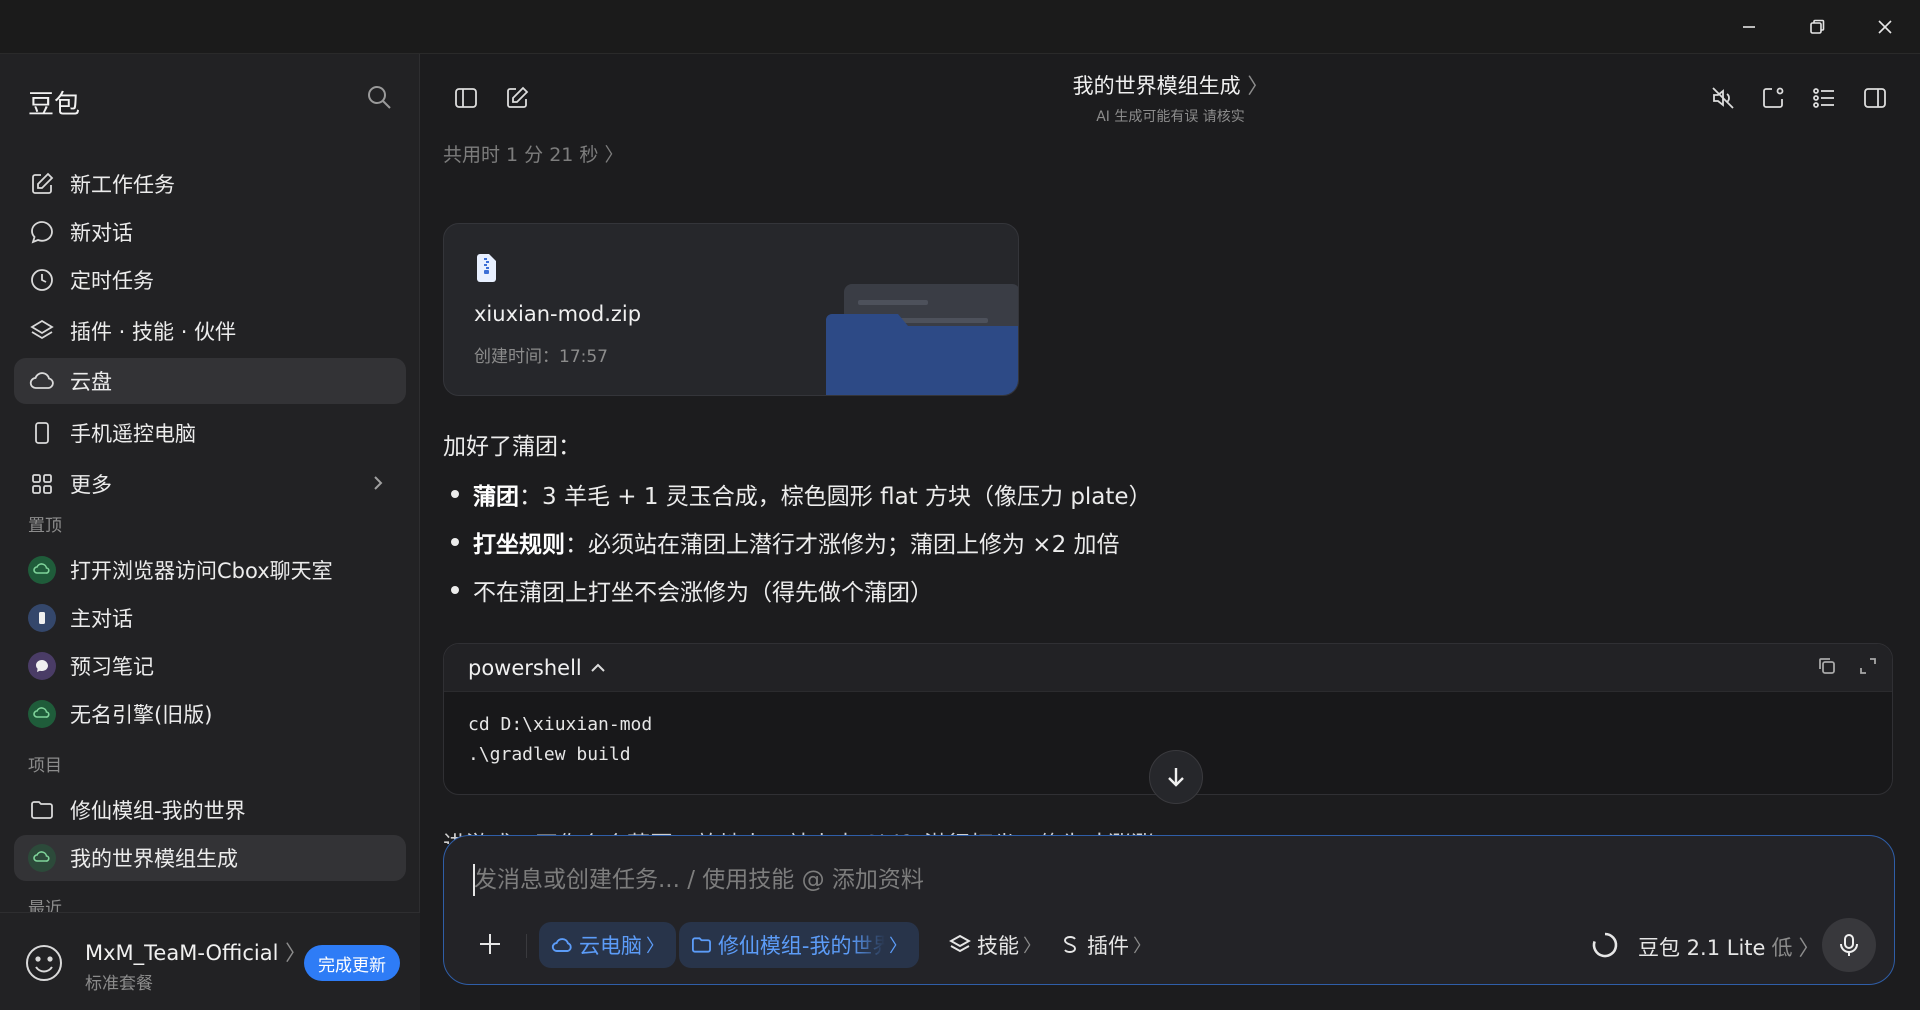 This screenshot has height=1010, width=1920. What do you see at coordinates (560, 724) in the screenshot?
I see `code-line: cd D:\xiuxian-mod` at bounding box center [560, 724].